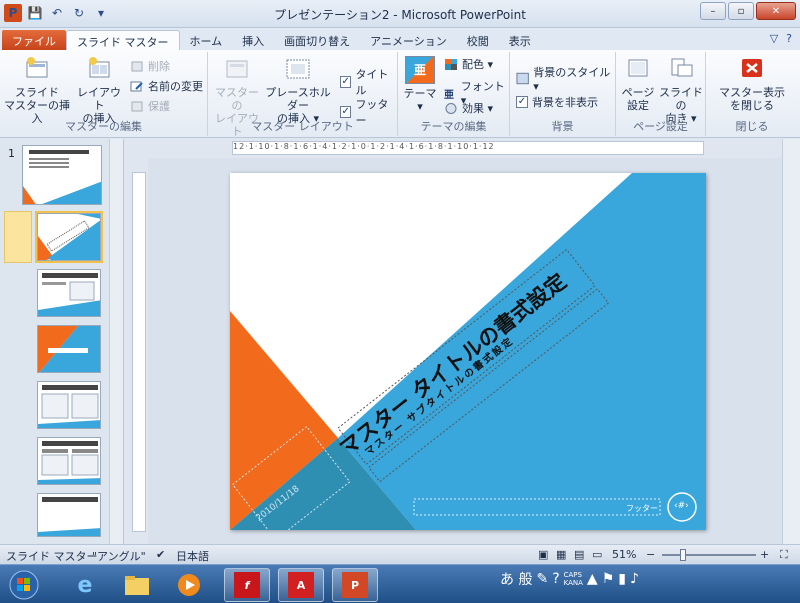 Image resolution: width=800 pixels, height=603 pixels. Describe the element at coordinates (713, 11) in the screenshot. I see `minimize-button: –` at that location.